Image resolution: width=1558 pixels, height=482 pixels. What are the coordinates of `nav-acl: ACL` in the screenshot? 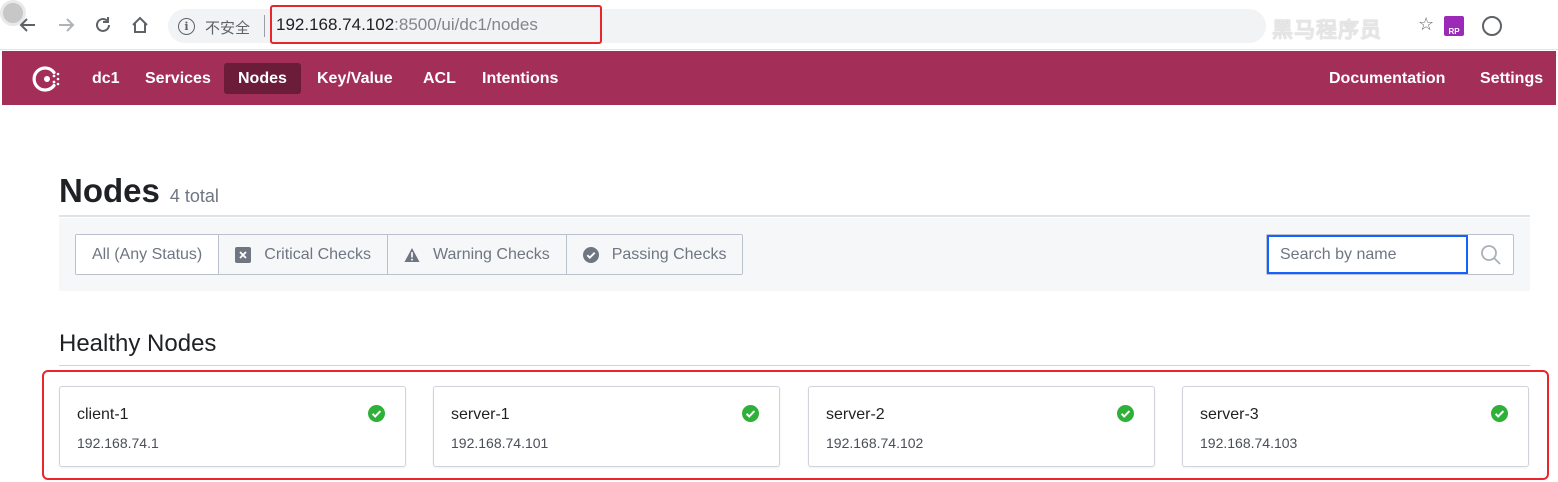 It's located at (439, 78).